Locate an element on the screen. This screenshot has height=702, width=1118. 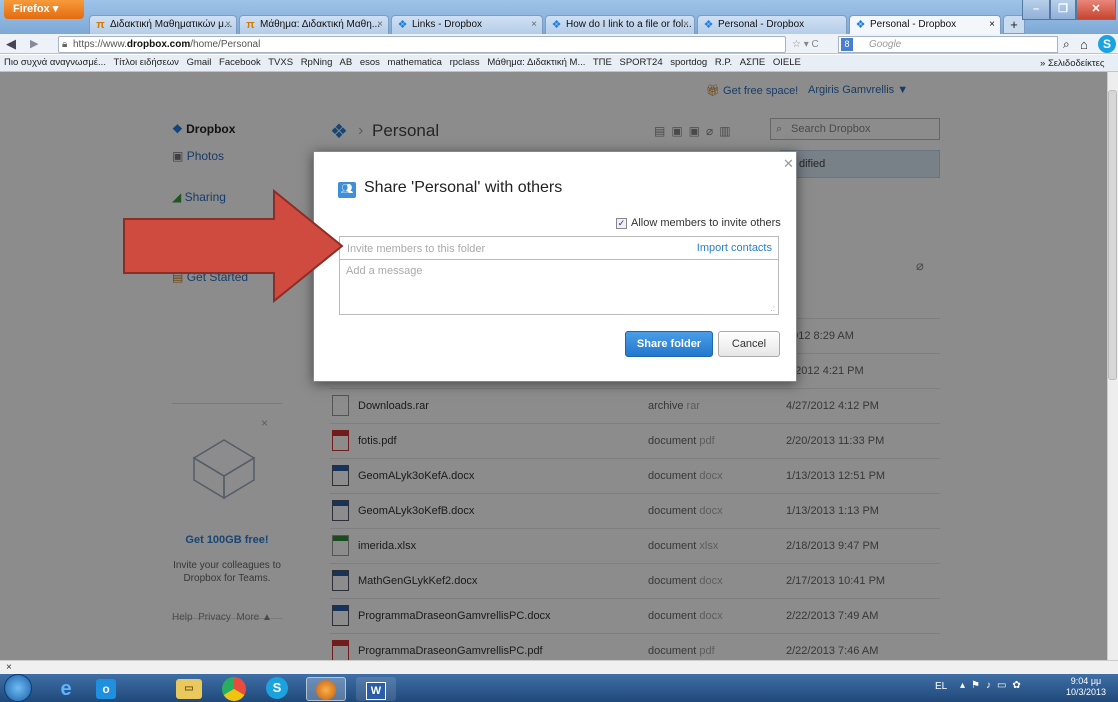
language-indicator: EL is located at coordinates (941, 686).